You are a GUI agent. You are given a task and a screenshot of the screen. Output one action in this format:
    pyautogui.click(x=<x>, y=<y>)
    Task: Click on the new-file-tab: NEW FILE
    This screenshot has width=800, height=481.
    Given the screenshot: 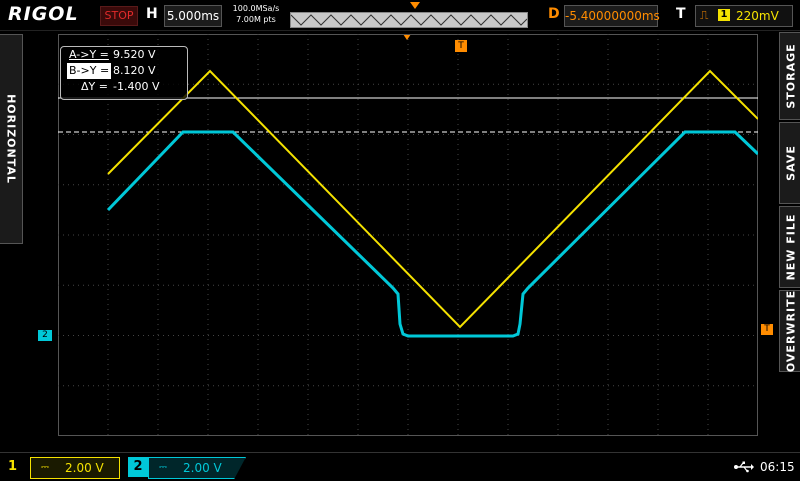 What is the action you would take?
    pyautogui.click(x=789, y=247)
    